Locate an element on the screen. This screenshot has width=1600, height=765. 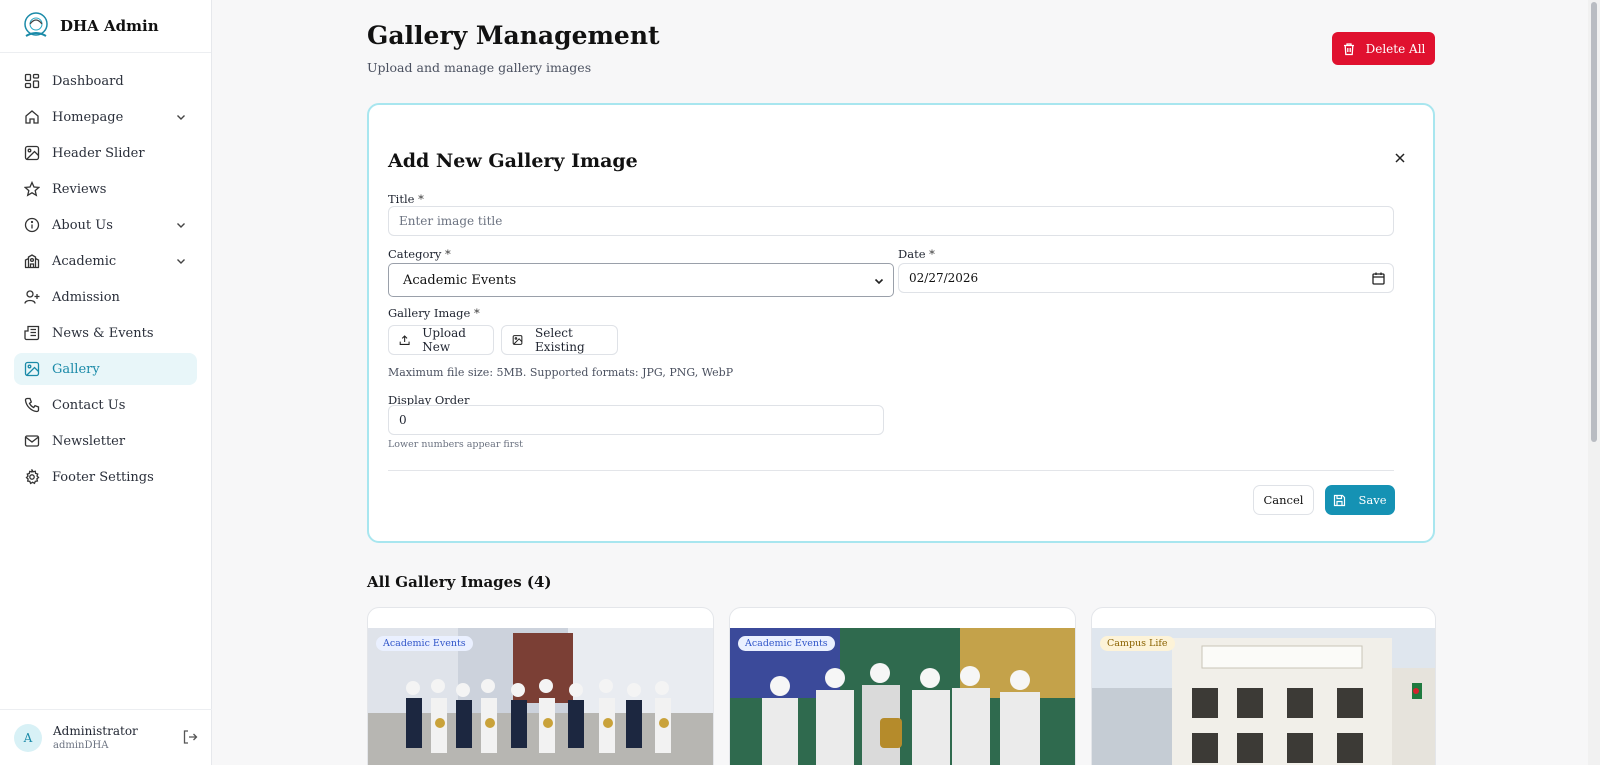
sidebar-item-footer-settings: Footer Settings is located at coordinates (105, 477).